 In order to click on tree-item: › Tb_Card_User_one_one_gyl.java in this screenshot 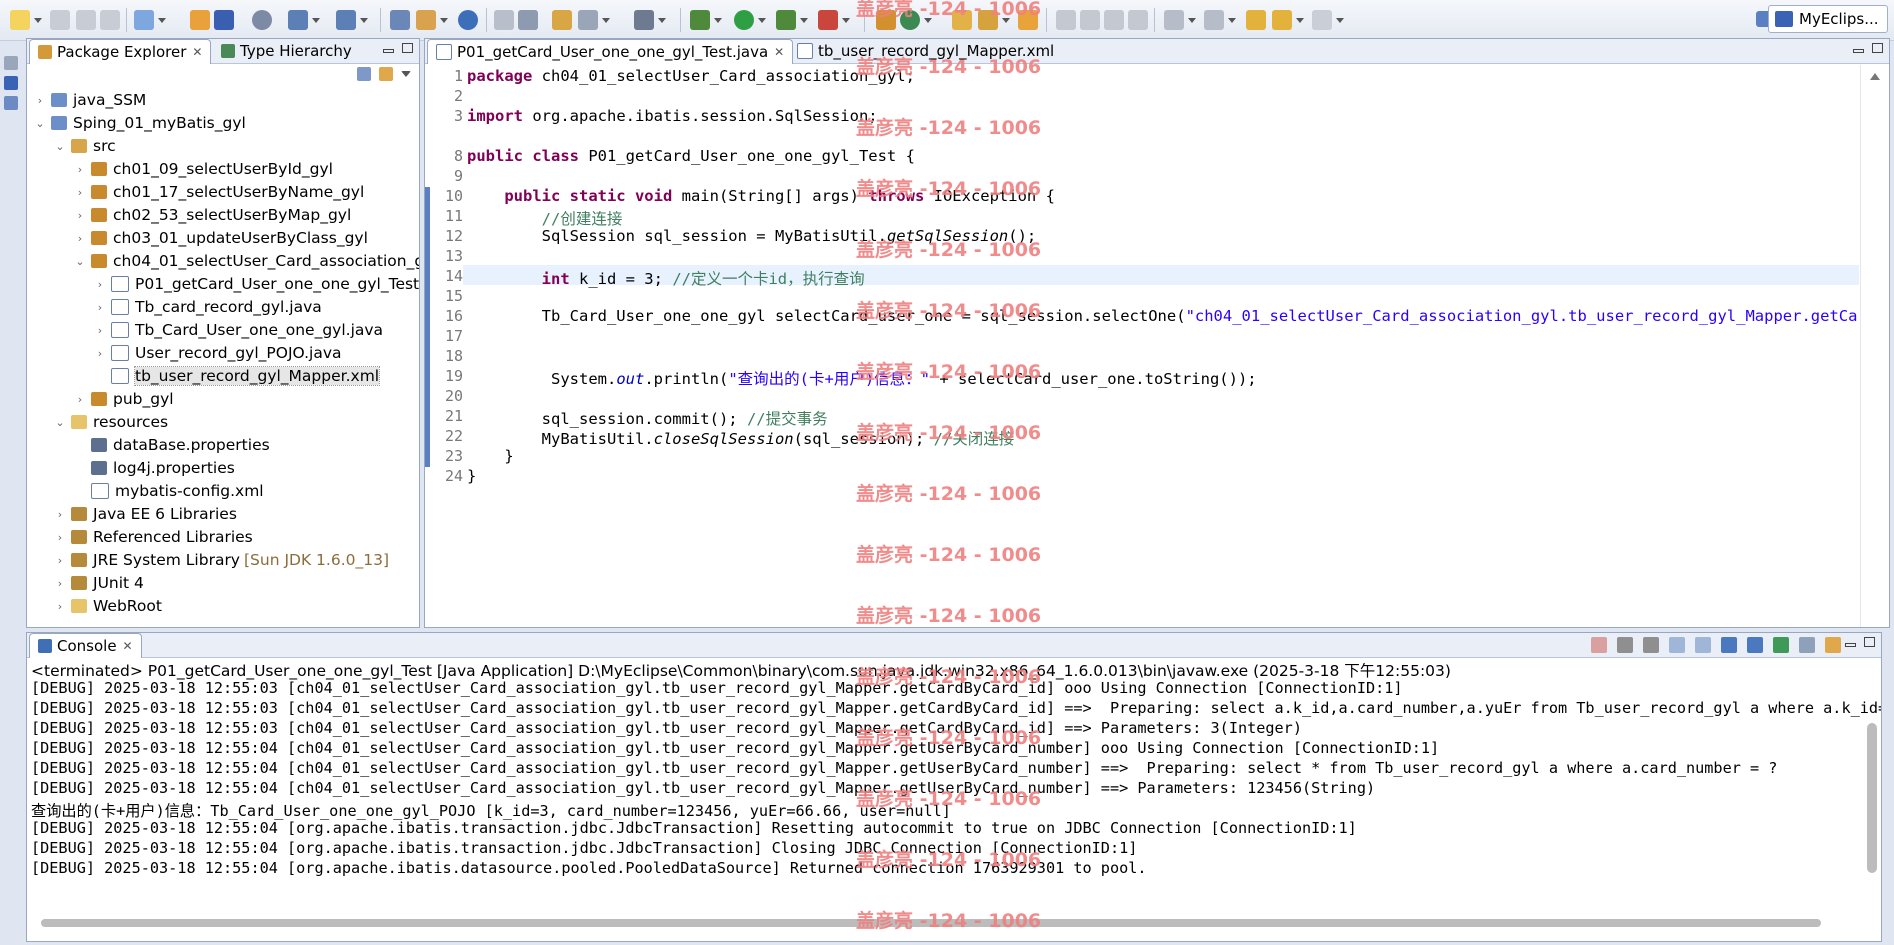, I will do `click(238, 330)`.